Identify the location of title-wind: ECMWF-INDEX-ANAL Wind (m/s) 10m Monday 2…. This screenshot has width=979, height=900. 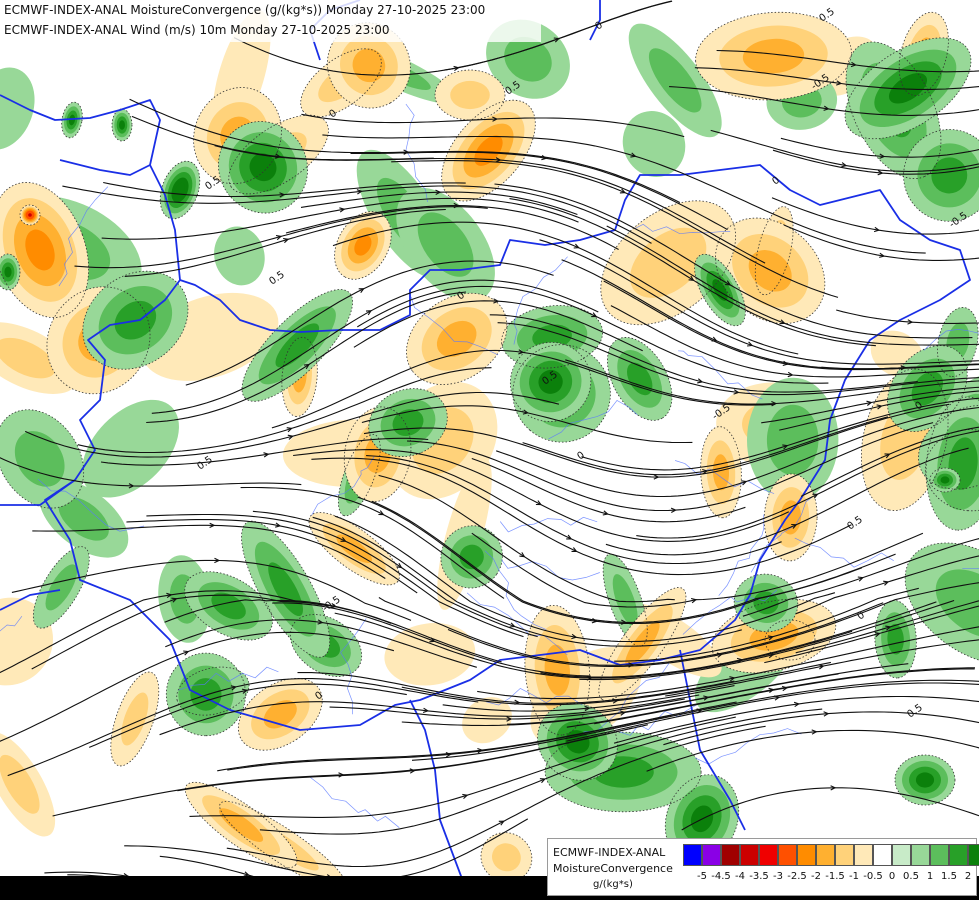
(197, 30).